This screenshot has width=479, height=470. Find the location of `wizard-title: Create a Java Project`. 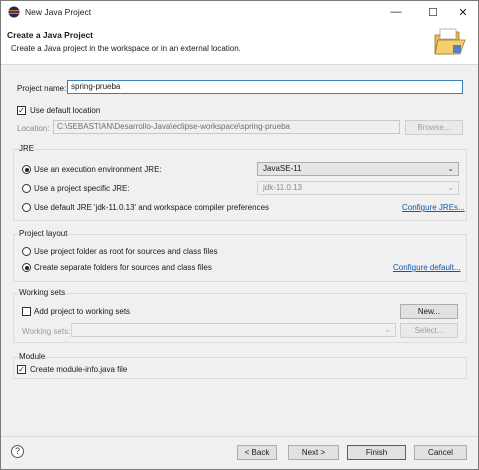

wizard-title: Create a Java Project is located at coordinates (50, 35).